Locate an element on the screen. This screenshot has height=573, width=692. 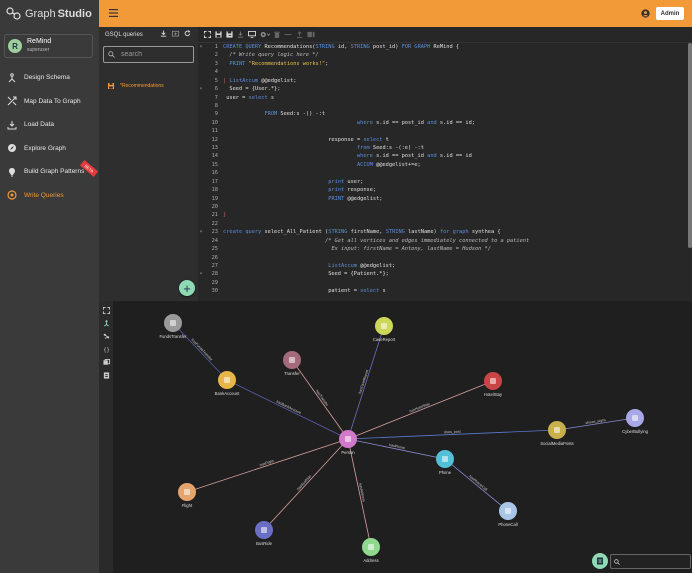
editor-scrollbar is located at coordinates (690, 145).